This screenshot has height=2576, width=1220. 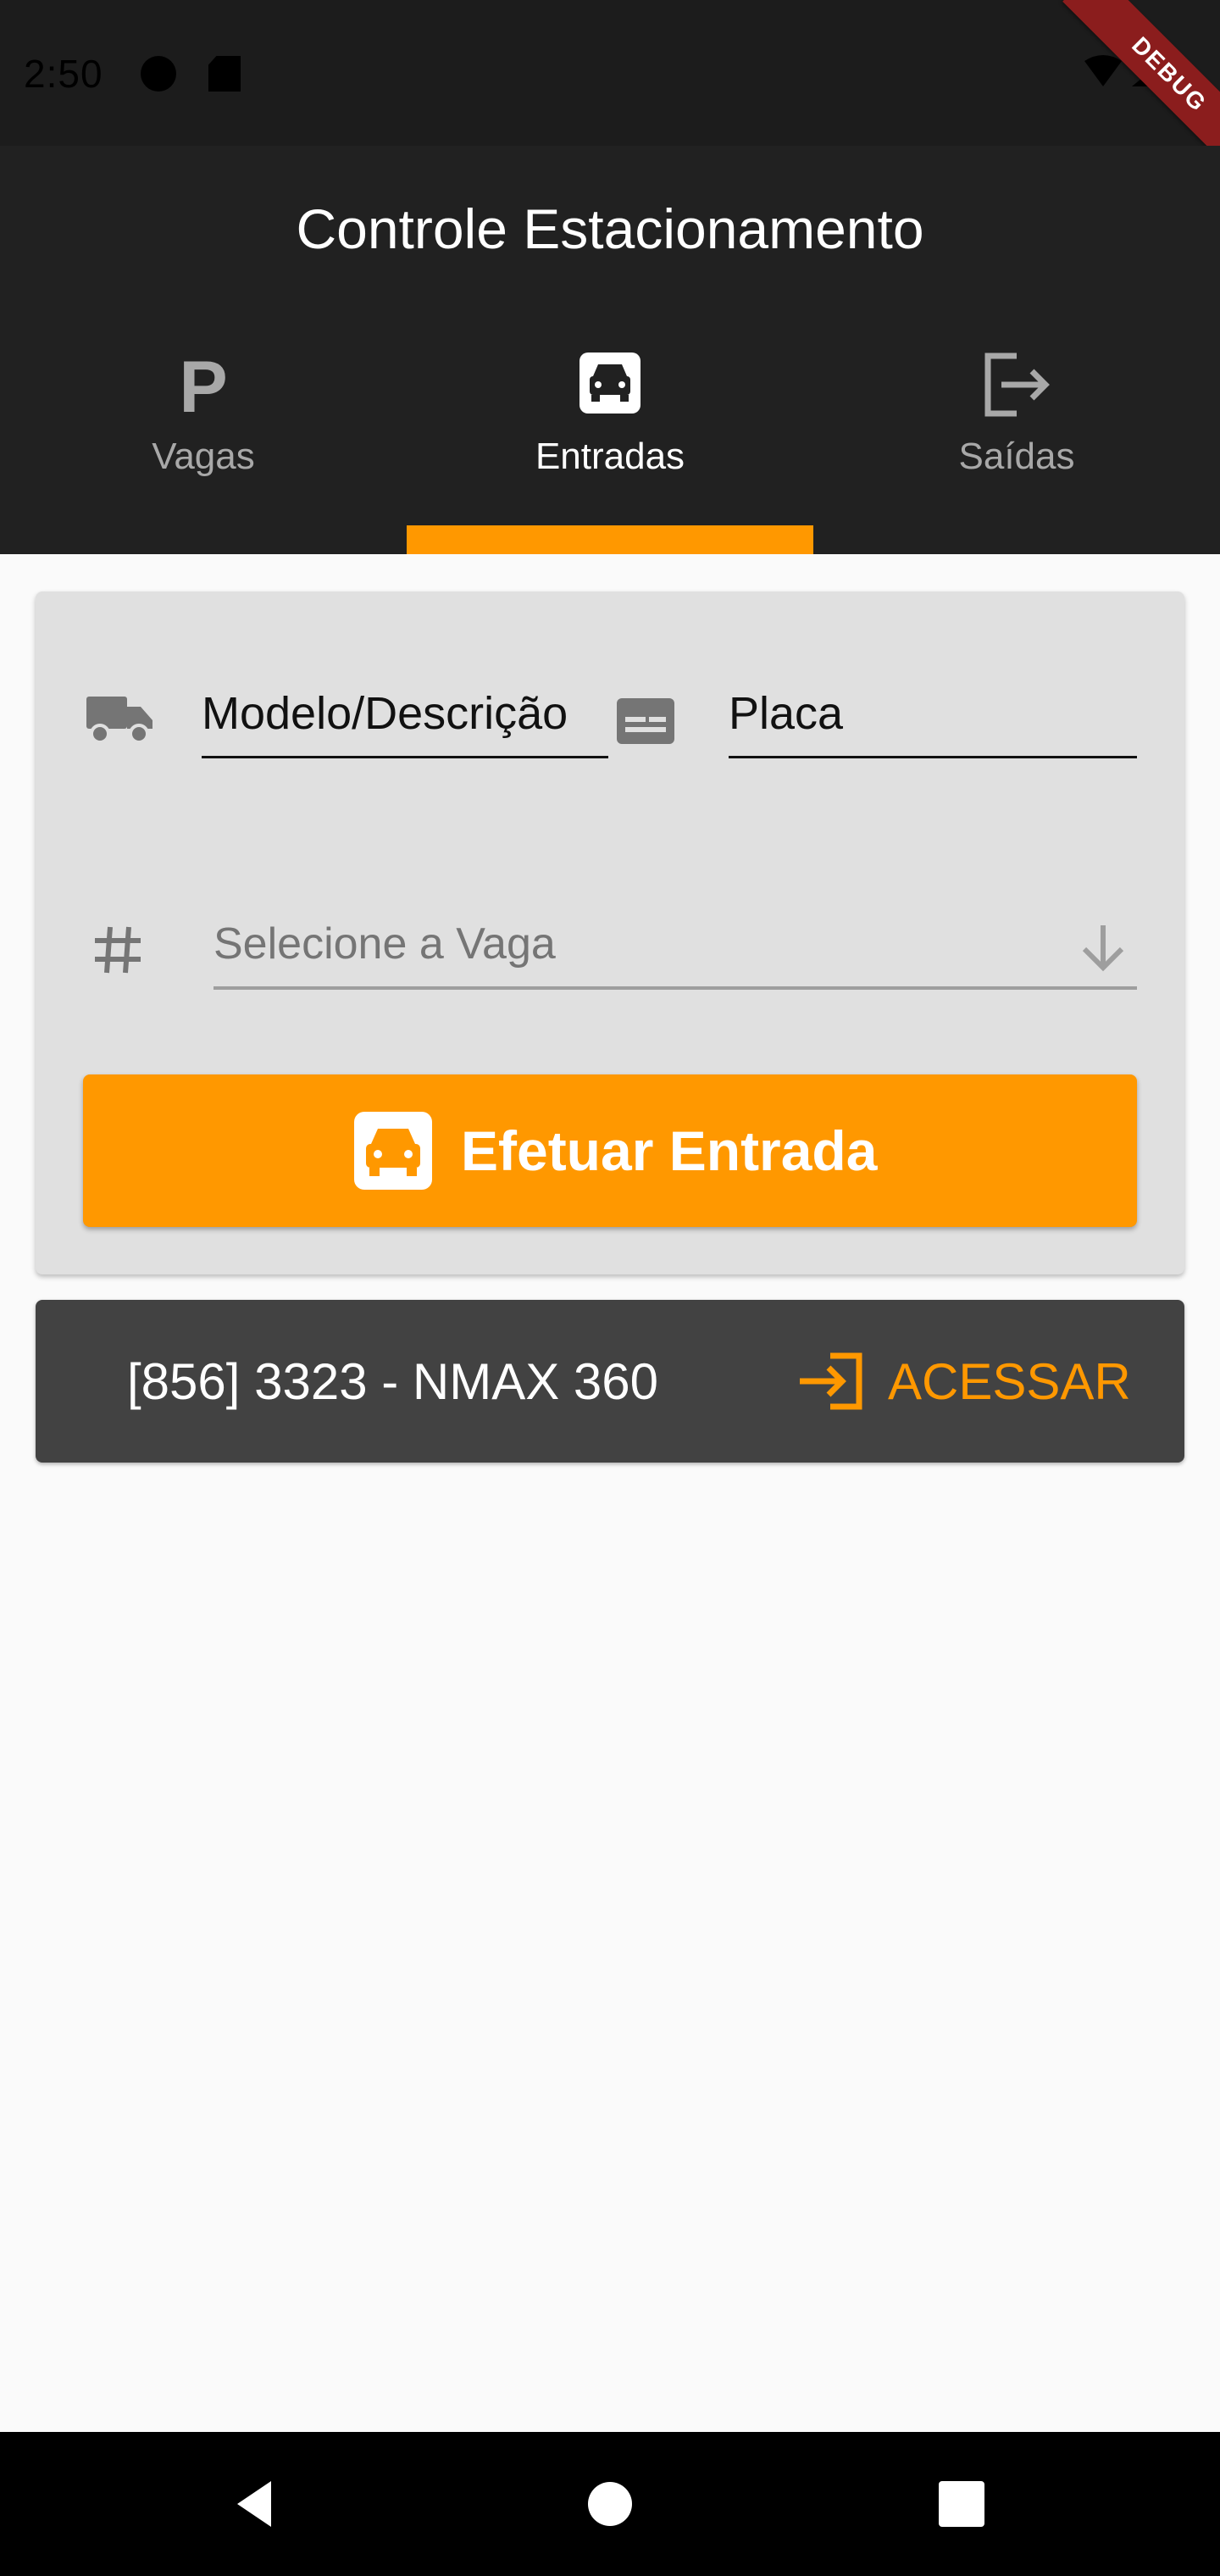 What do you see at coordinates (675, 947) in the screenshot?
I see `spot-select: Selecione a Vaga` at bounding box center [675, 947].